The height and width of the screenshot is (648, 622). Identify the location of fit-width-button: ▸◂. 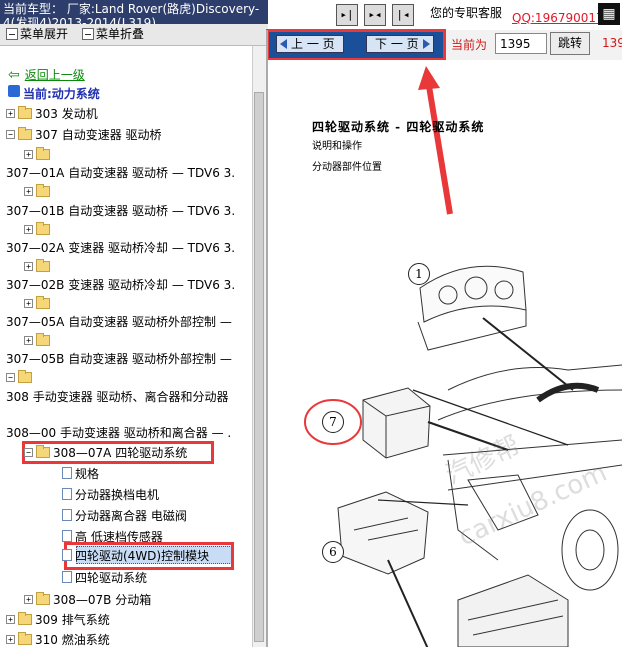
(375, 15).